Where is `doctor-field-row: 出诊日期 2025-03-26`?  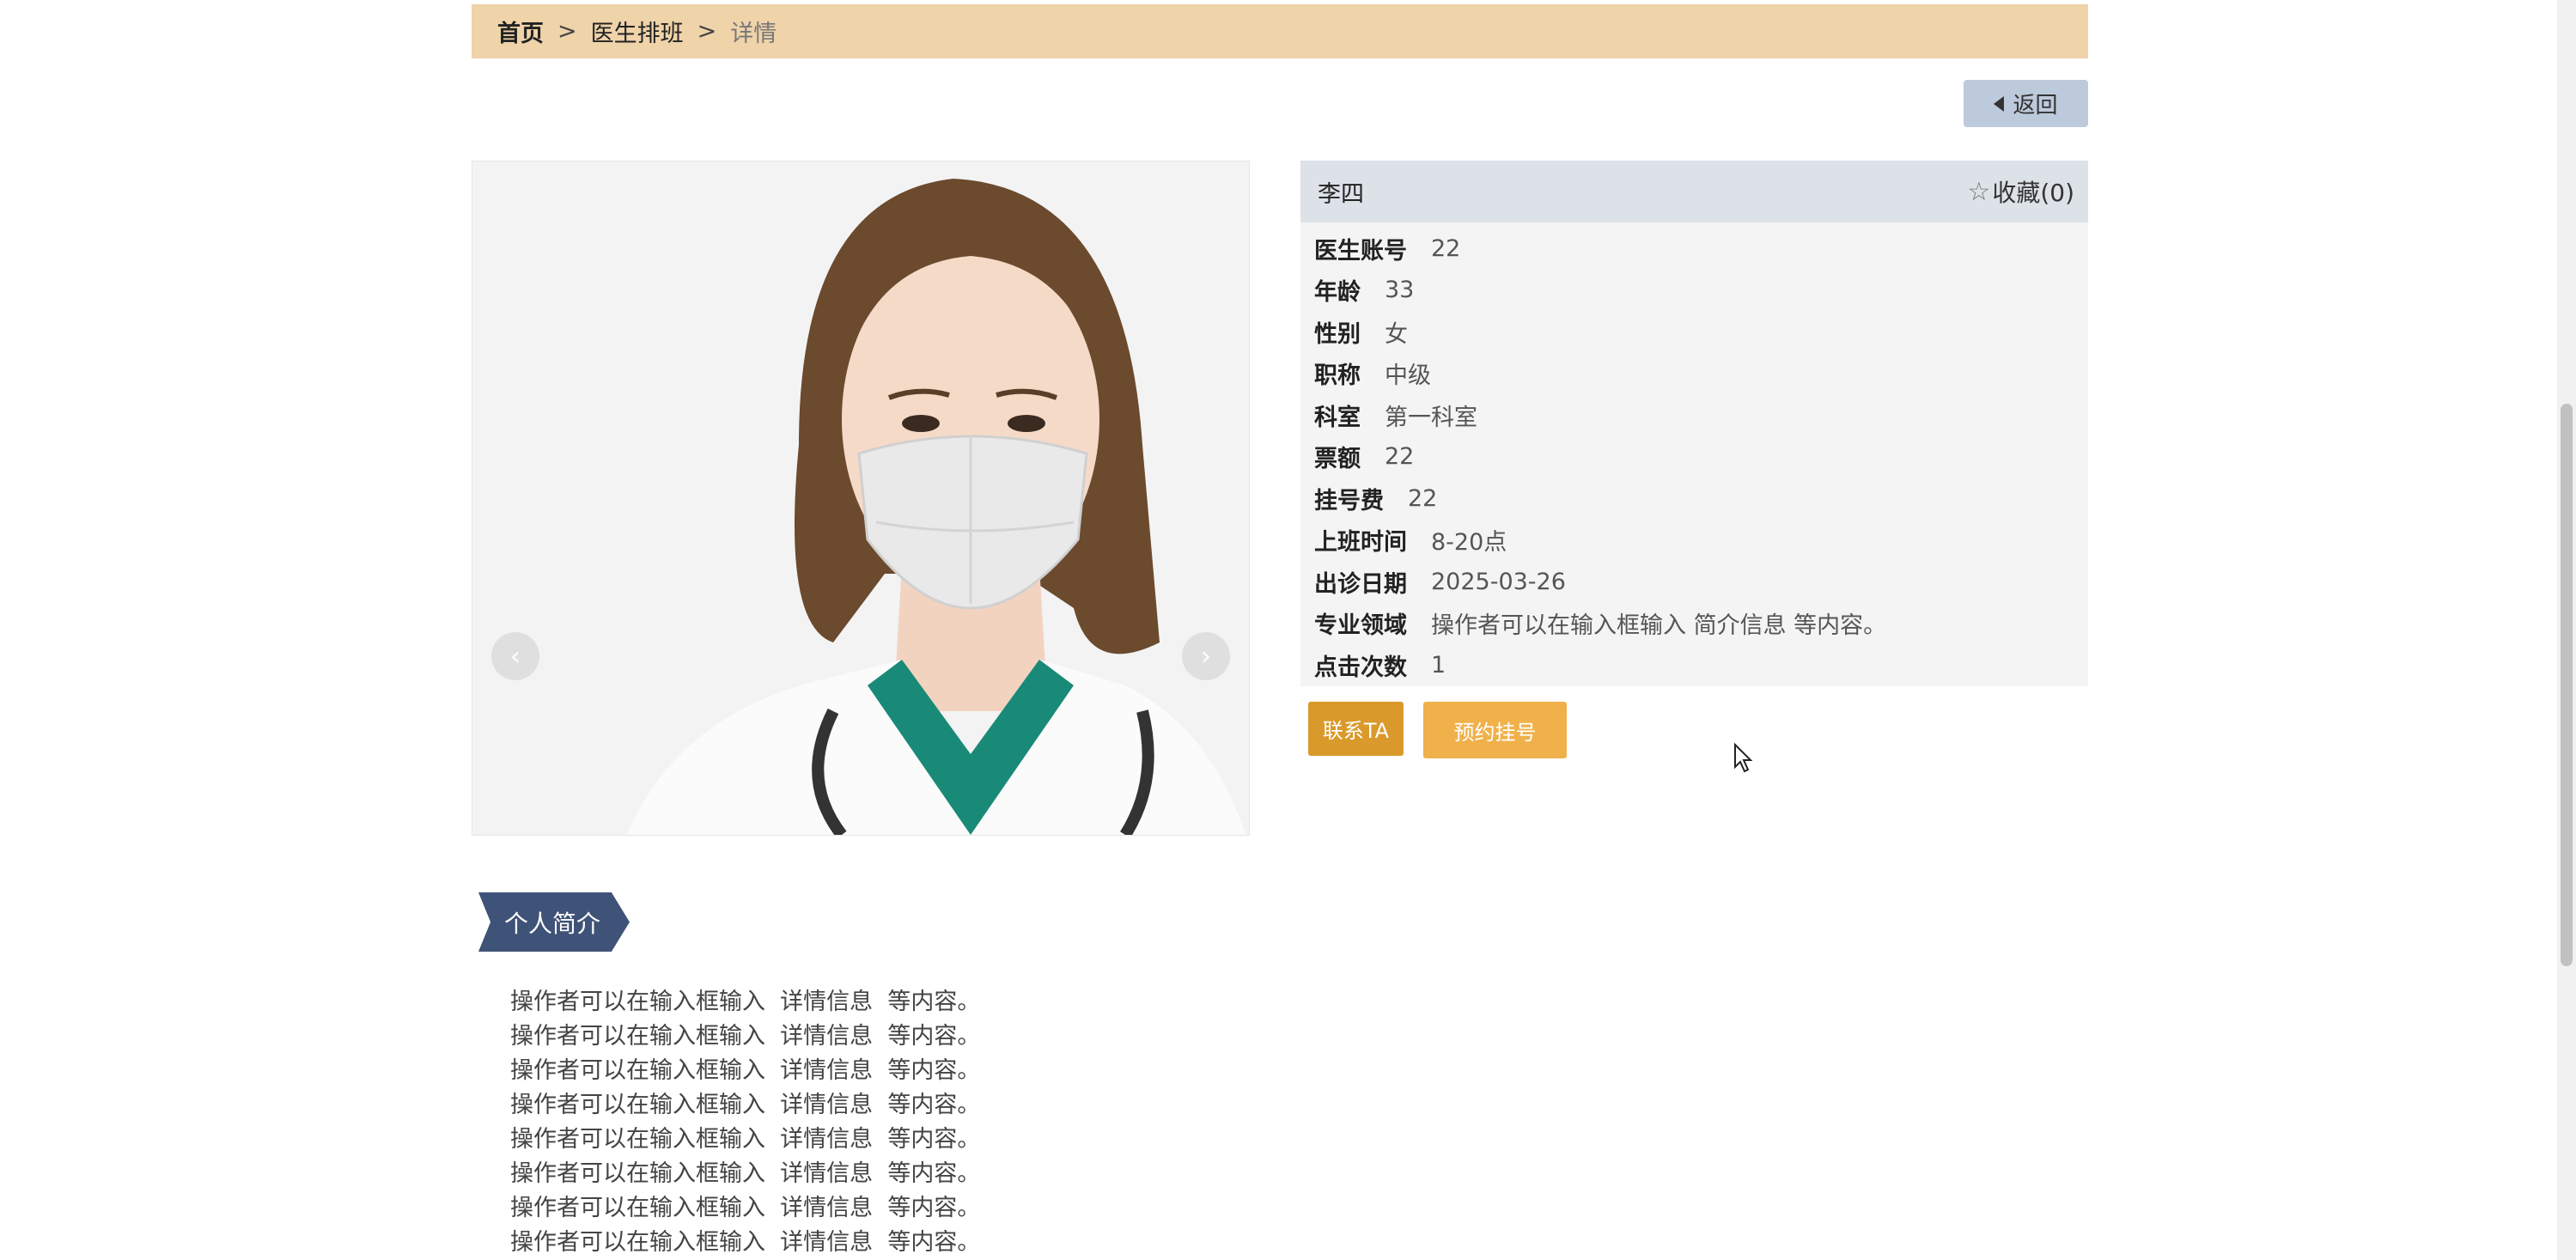 doctor-field-row: 出诊日期 2025-03-26 is located at coordinates (1701, 582).